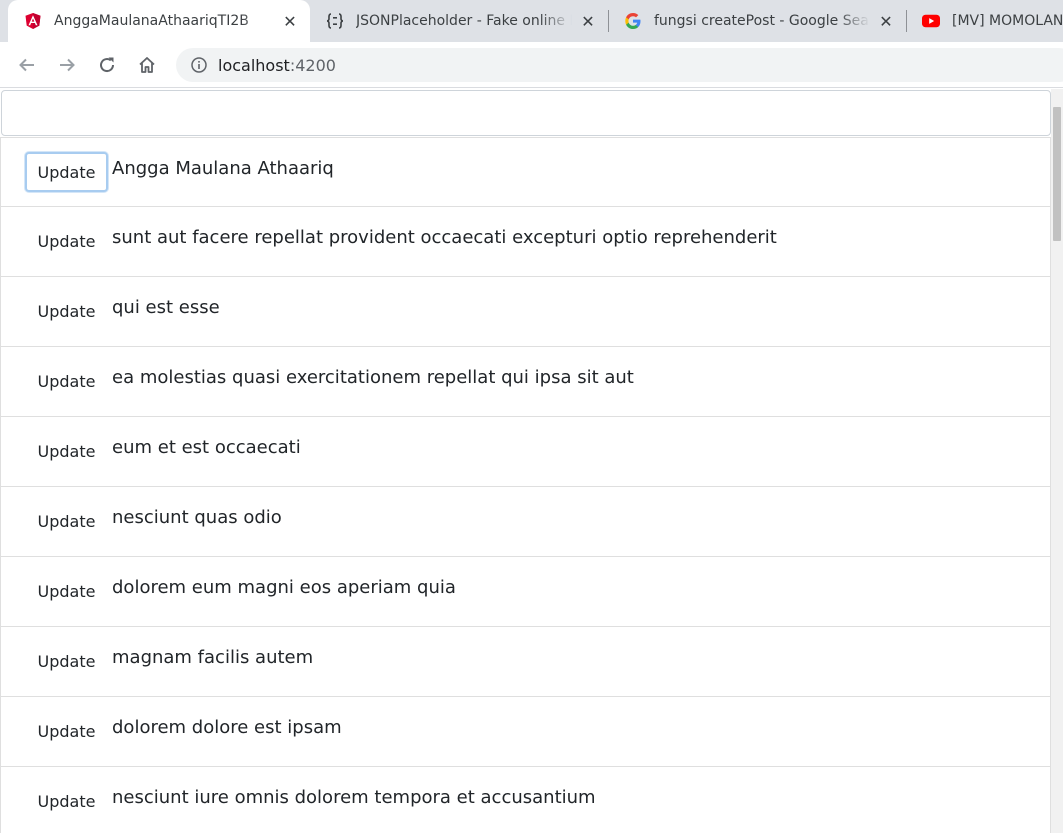  What do you see at coordinates (312, 65) in the screenshot?
I see `url-port: :4200` at bounding box center [312, 65].